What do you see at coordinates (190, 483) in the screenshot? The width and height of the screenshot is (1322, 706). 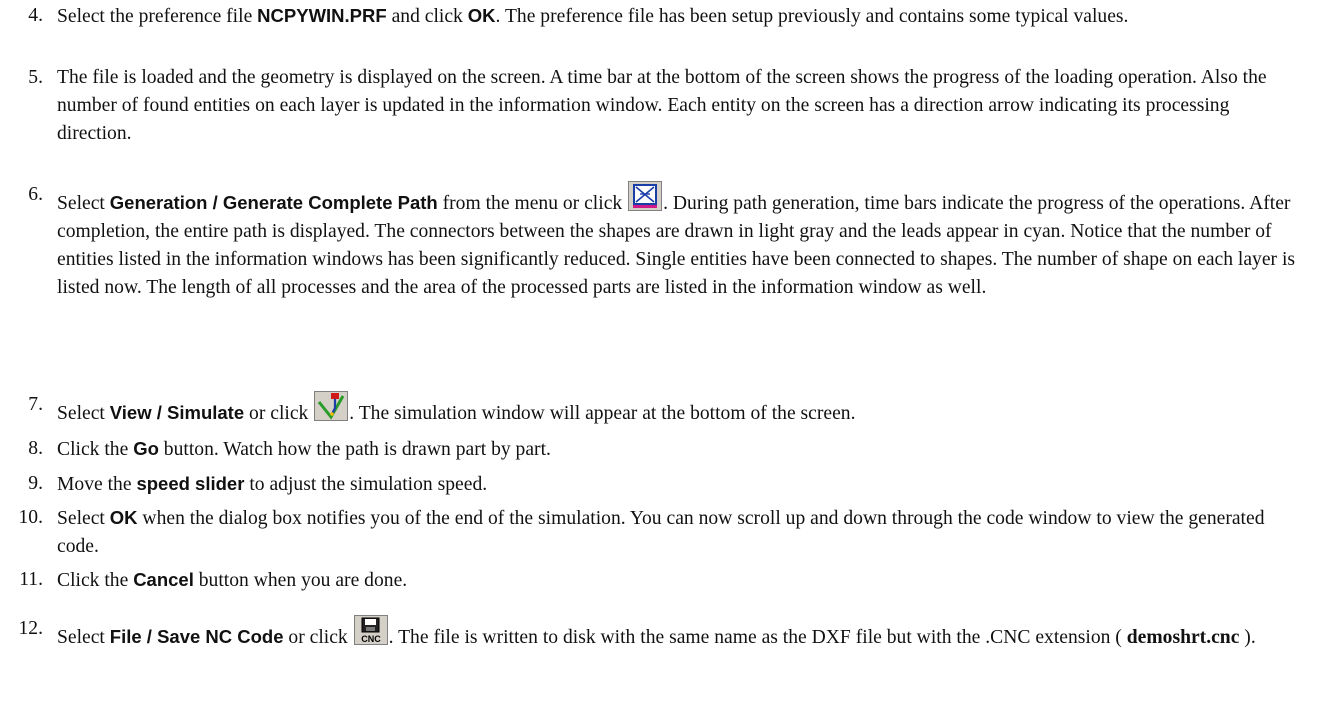 I see `ui-term: speed slider` at bounding box center [190, 483].